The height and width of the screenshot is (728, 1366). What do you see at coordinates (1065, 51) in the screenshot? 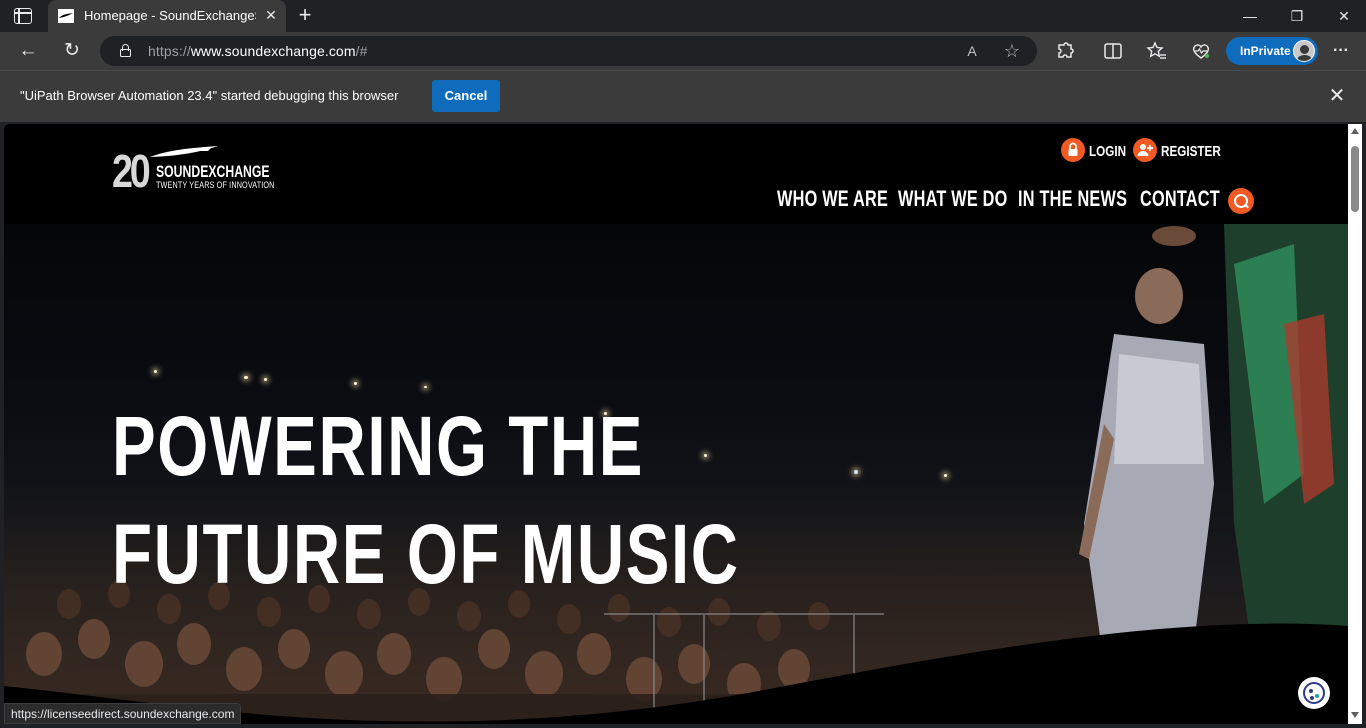
I see `extensions-icon` at bounding box center [1065, 51].